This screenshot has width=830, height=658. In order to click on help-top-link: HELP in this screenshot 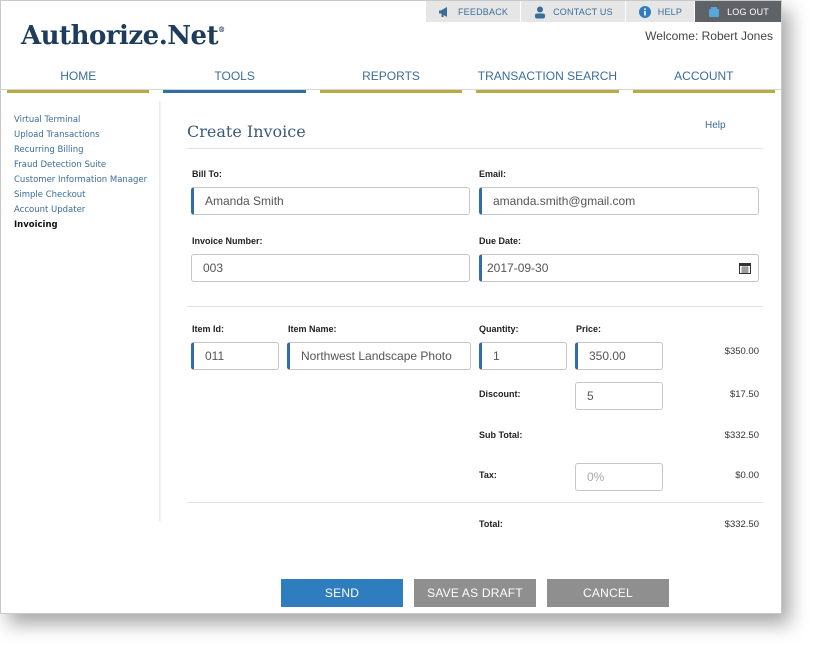, I will do `click(659, 11)`.